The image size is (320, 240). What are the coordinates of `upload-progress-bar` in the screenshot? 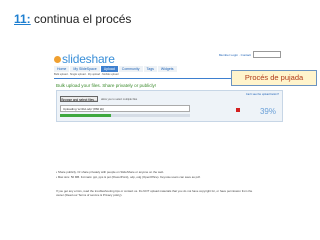 It's located at (125, 115).